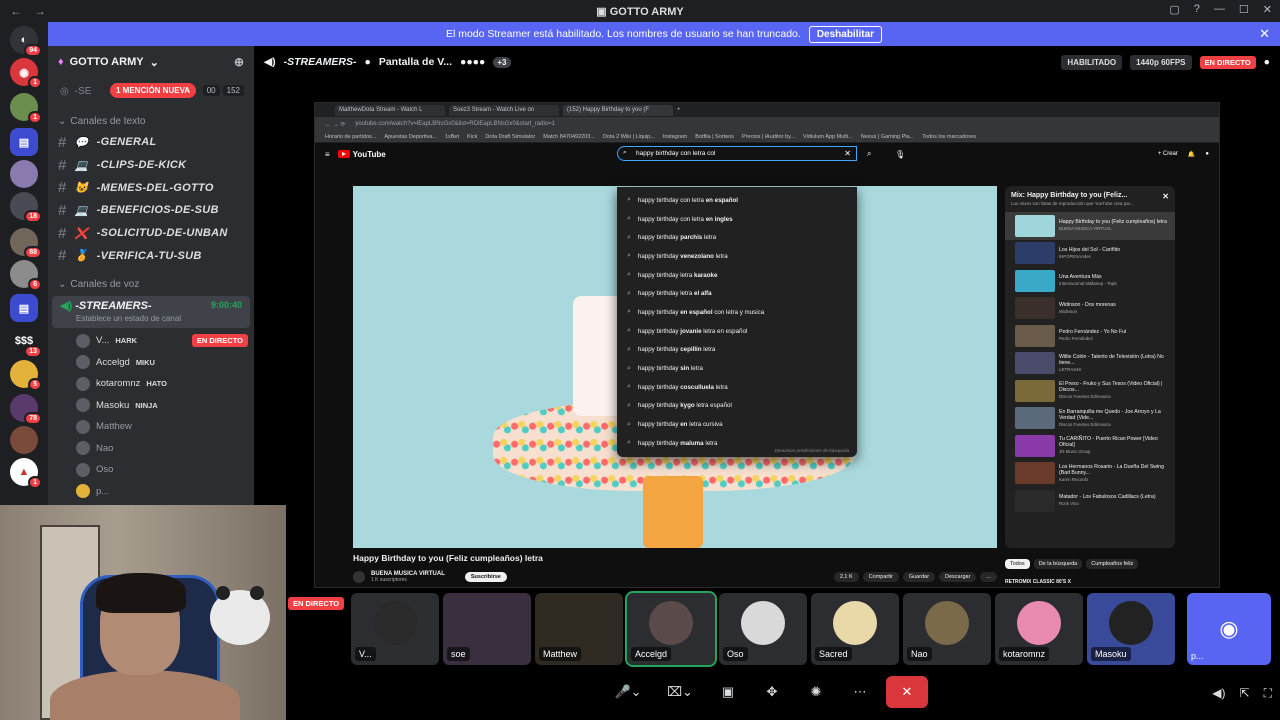  I want to click on mic-icon: 🎙, so click(900, 154).